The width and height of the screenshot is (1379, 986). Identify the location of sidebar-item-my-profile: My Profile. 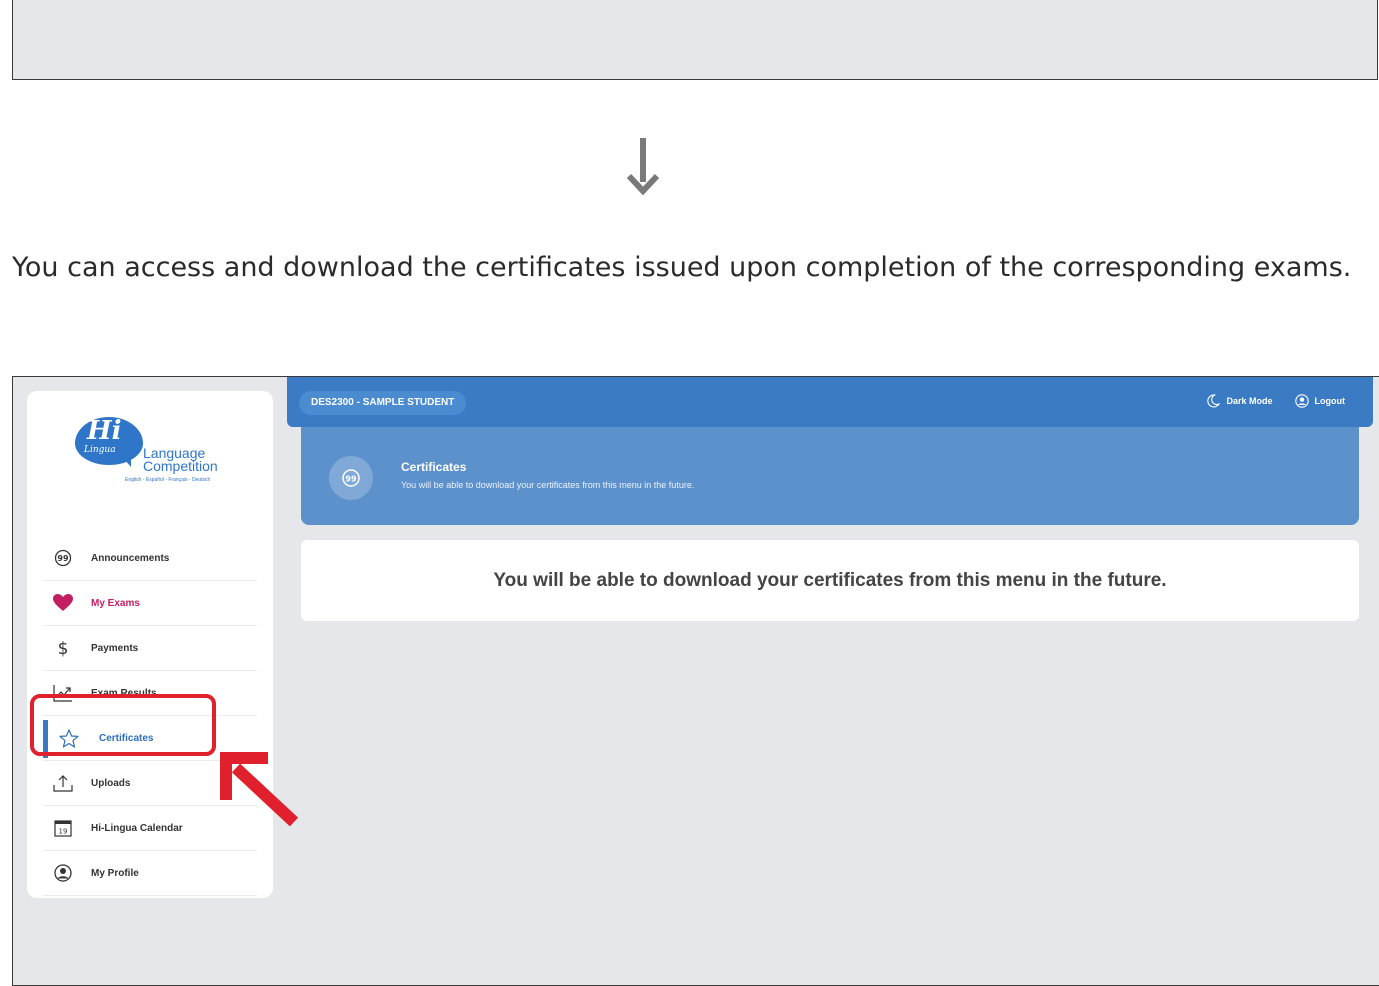
(150, 873).